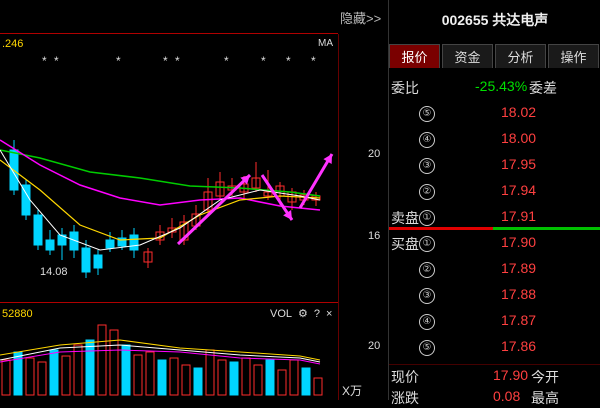 This screenshot has height=408, width=600. I want to click on sell-level-5: ⑤ 18.02, so click(494, 114).